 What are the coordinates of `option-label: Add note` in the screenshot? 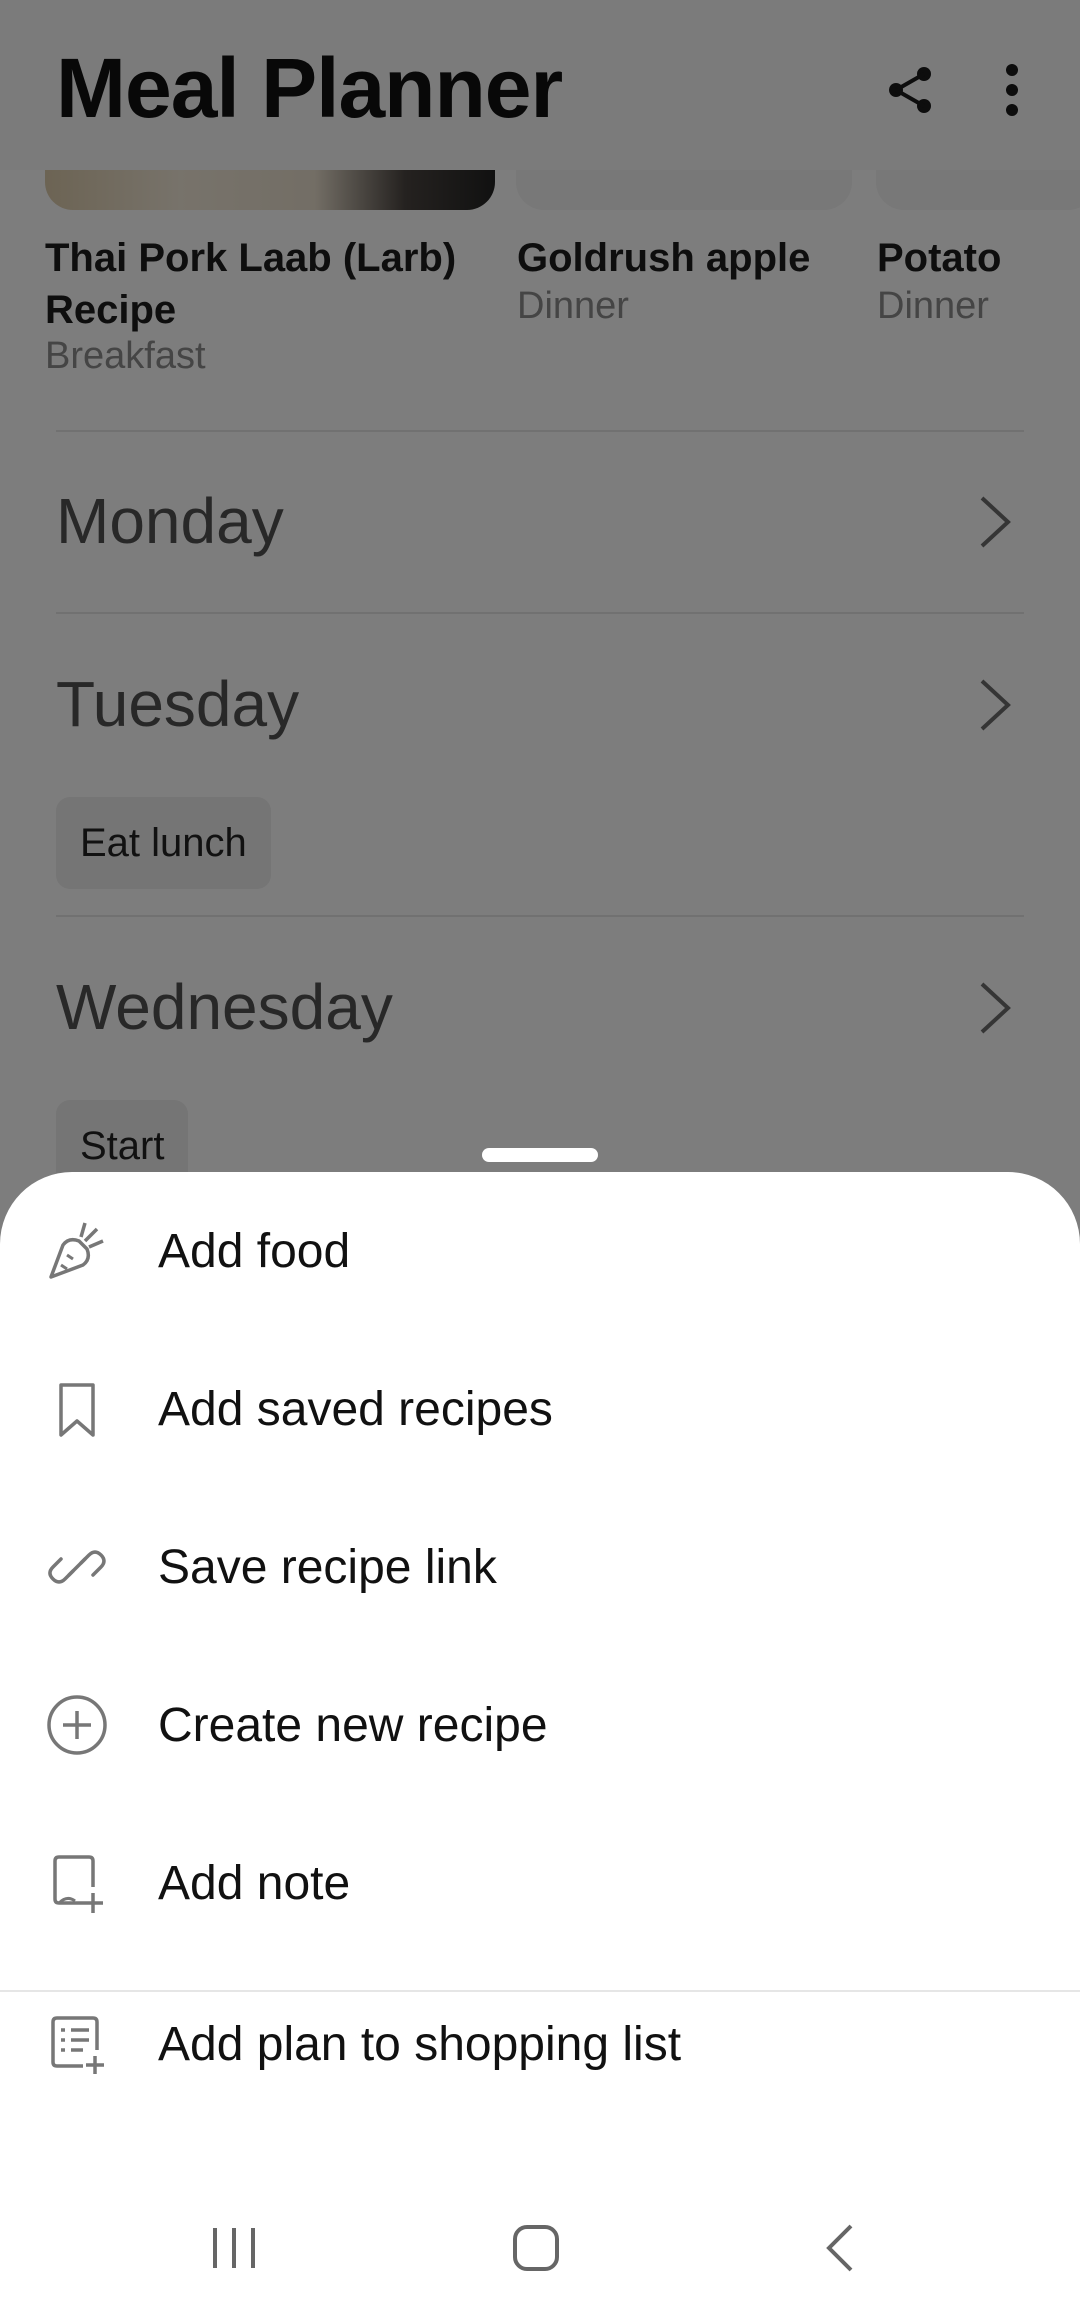 It's located at (254, 1883).